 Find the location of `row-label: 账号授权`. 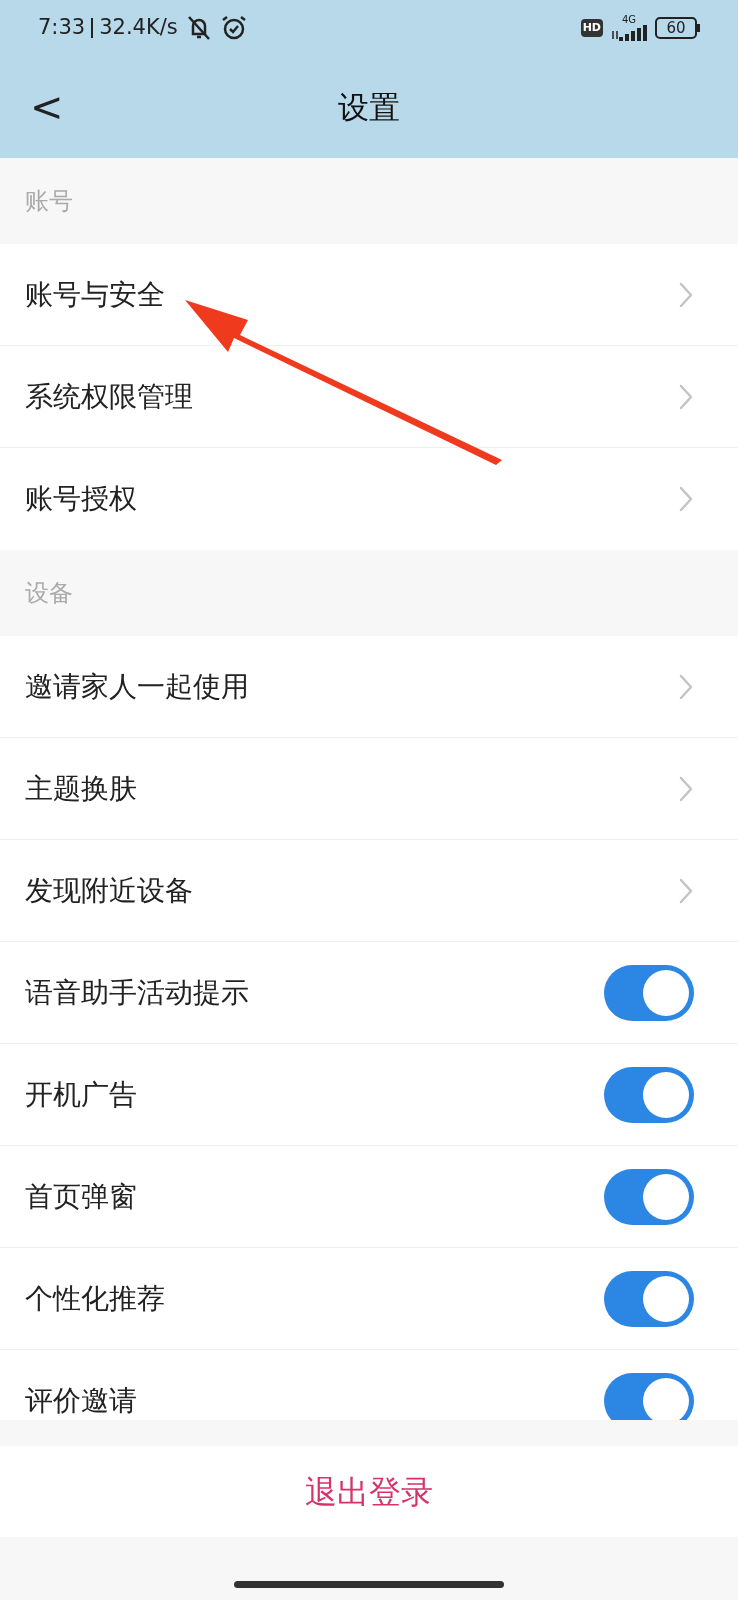

row-label: 账号授权 is located at coordinates (81, 499).